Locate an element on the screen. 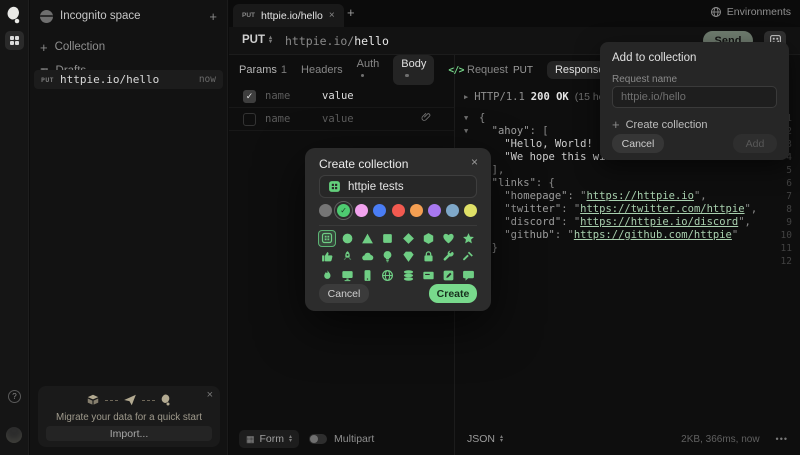 This screenshot has width=800, height=455. modal-cancel-button: Cancel is located at coordinates (344, 293).